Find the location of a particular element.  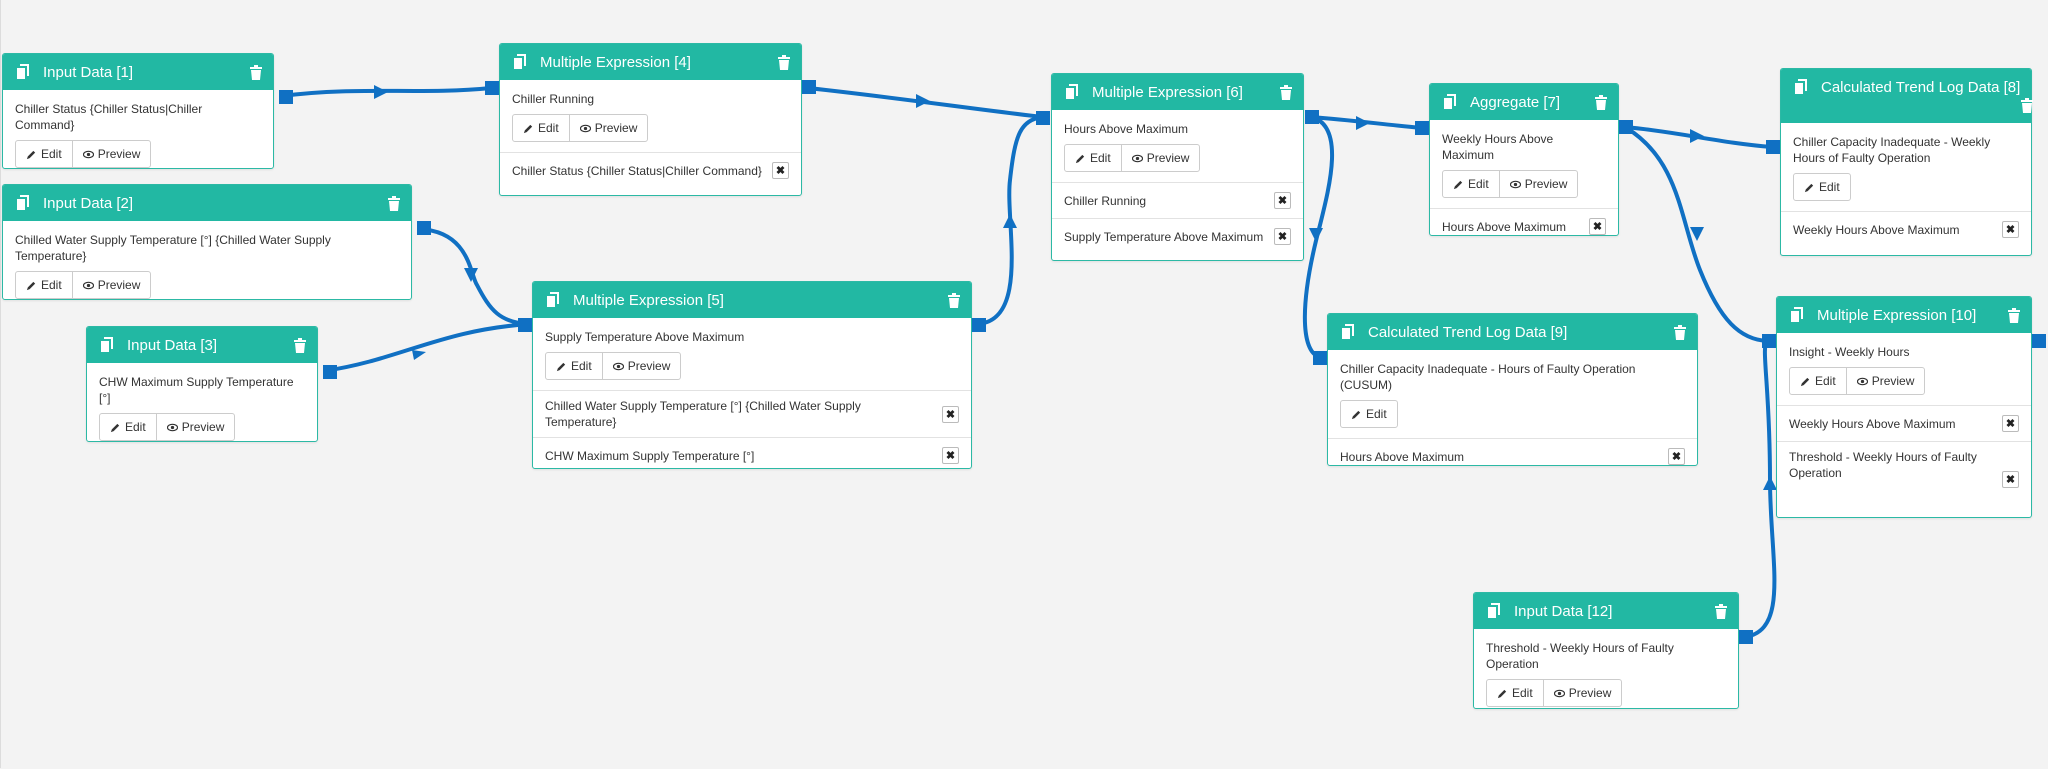

node-header: Input Data [2] is located at coordinates (207, 203).